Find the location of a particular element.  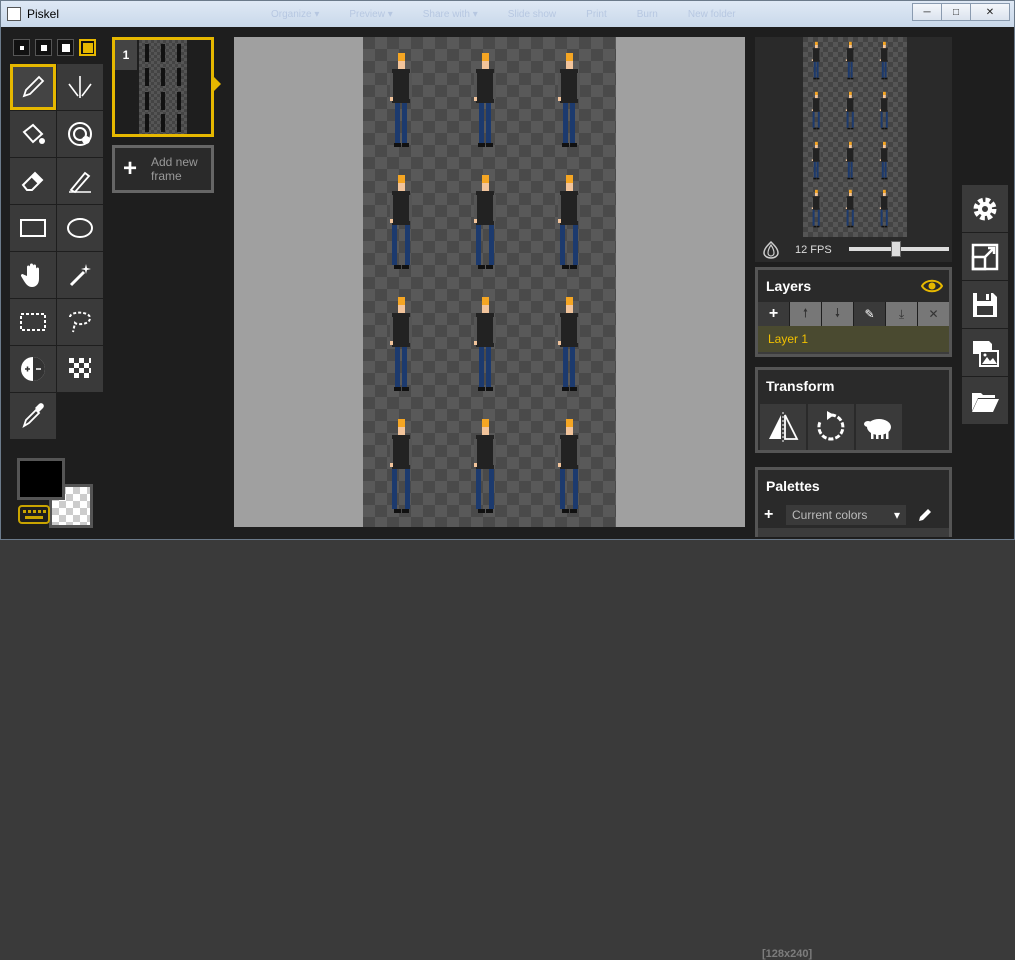

fps-slider-handle is located at coordinates (896, 249).